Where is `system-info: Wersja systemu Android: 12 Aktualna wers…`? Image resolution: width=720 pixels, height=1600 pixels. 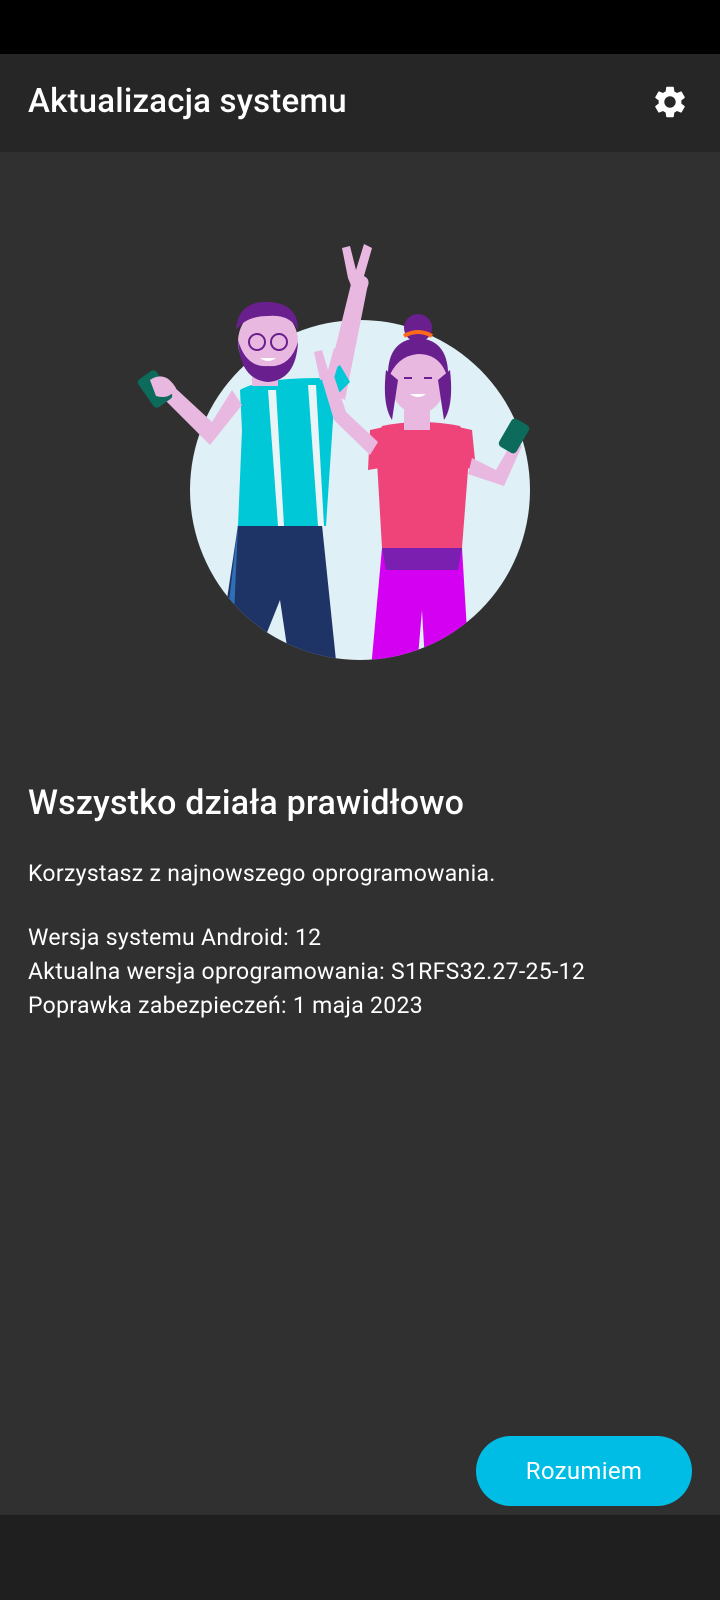
system-info: Wersja systemu Android: 12 Aktualna wers… is located at coordinates (306, 972).